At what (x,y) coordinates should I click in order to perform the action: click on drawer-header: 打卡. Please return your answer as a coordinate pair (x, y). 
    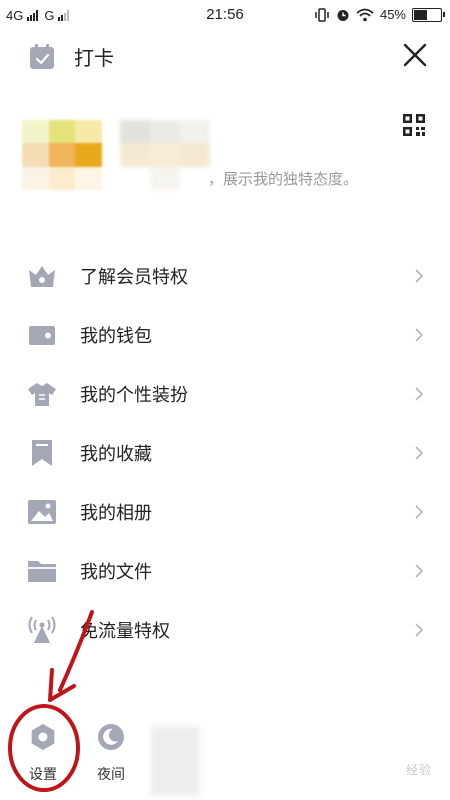
    Looking at the image, I should click on (225, 56).